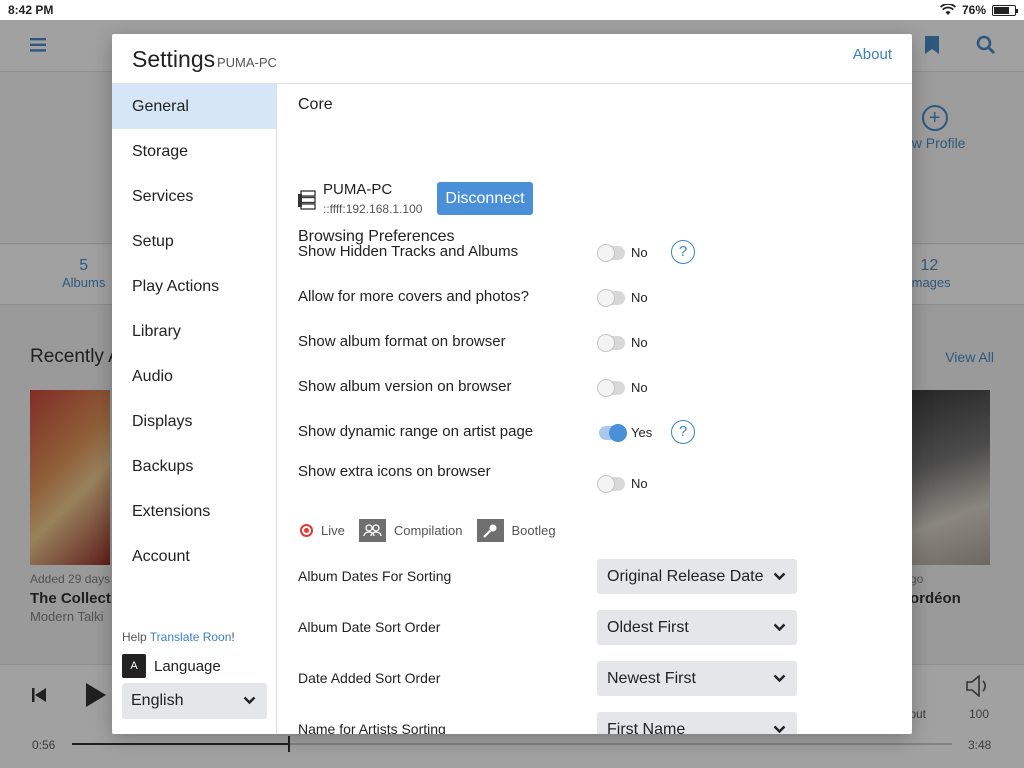 The height and width of the screenshot is (768, 1024). What do you see at coordinates (405, 386) in the screenshot?
I see `setting-label: Show album version on browser` at bounding box center [405, 386].